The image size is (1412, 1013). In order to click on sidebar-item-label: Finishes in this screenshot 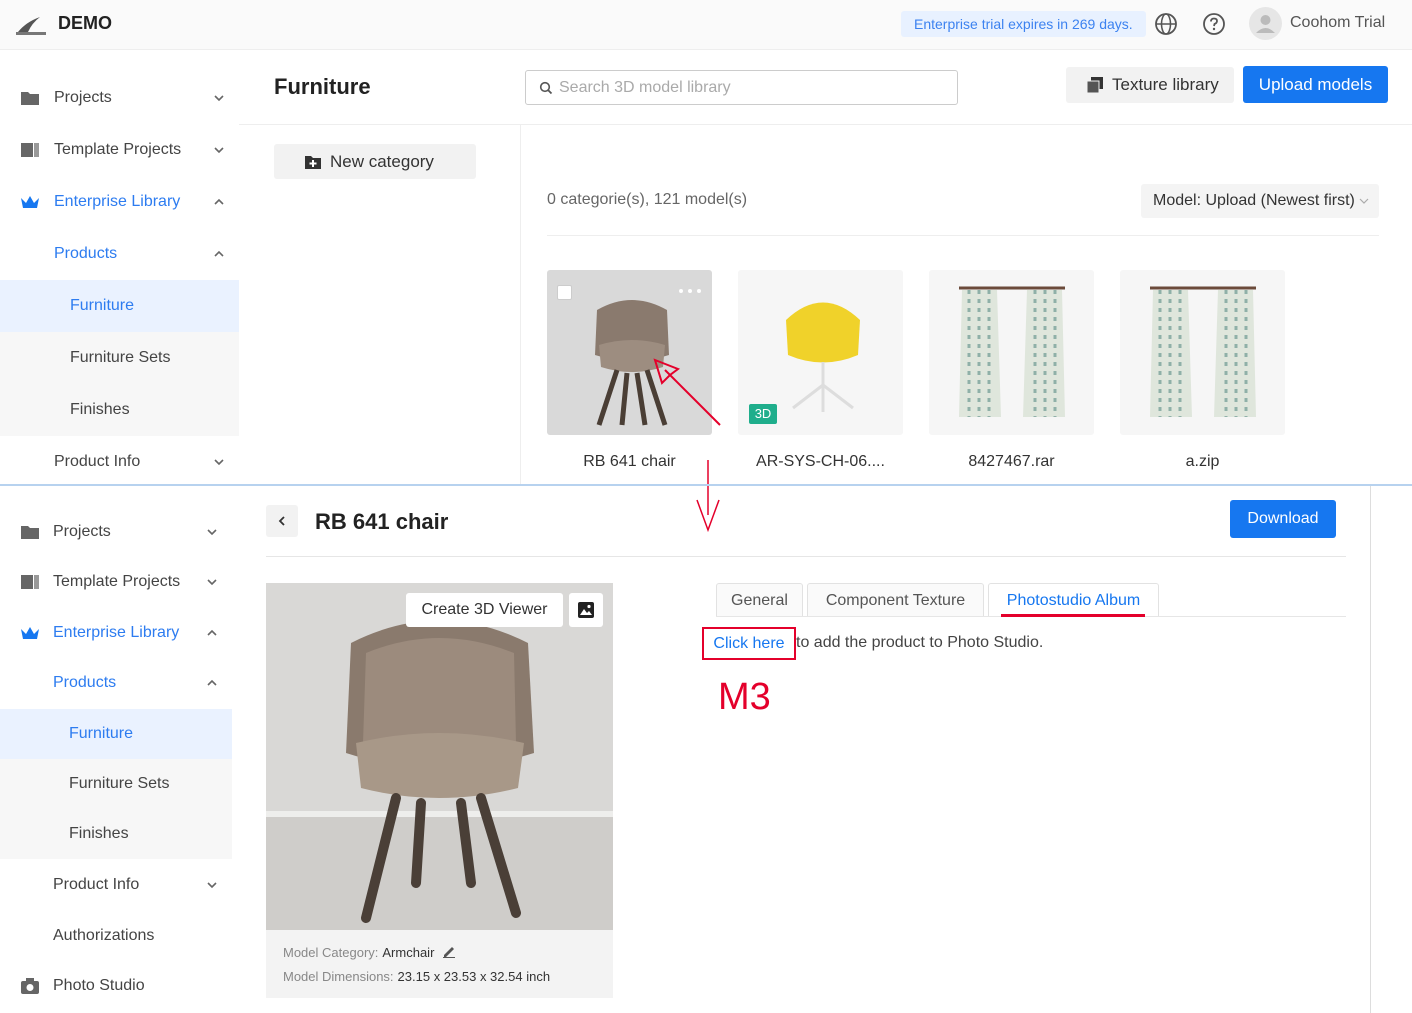, I will do `click(99, 833)`.